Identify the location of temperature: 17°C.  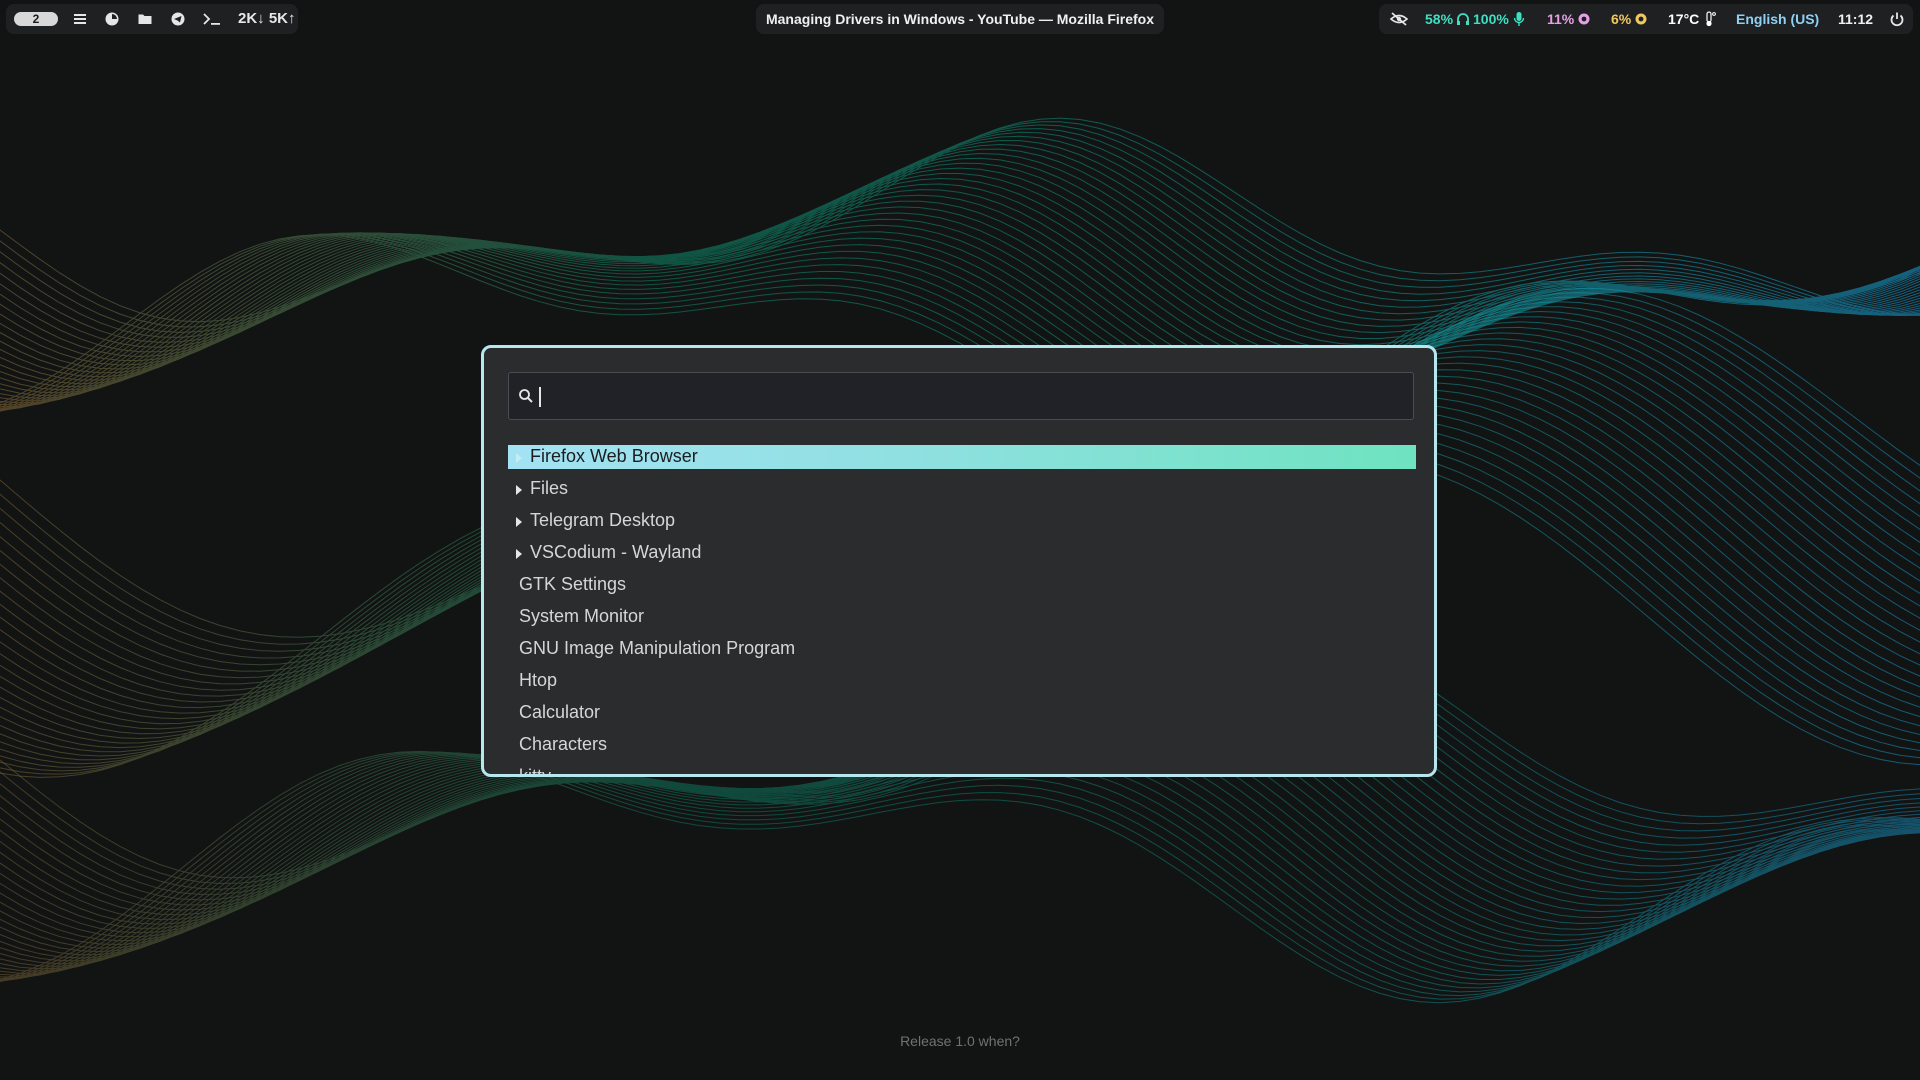
(1684, 19).